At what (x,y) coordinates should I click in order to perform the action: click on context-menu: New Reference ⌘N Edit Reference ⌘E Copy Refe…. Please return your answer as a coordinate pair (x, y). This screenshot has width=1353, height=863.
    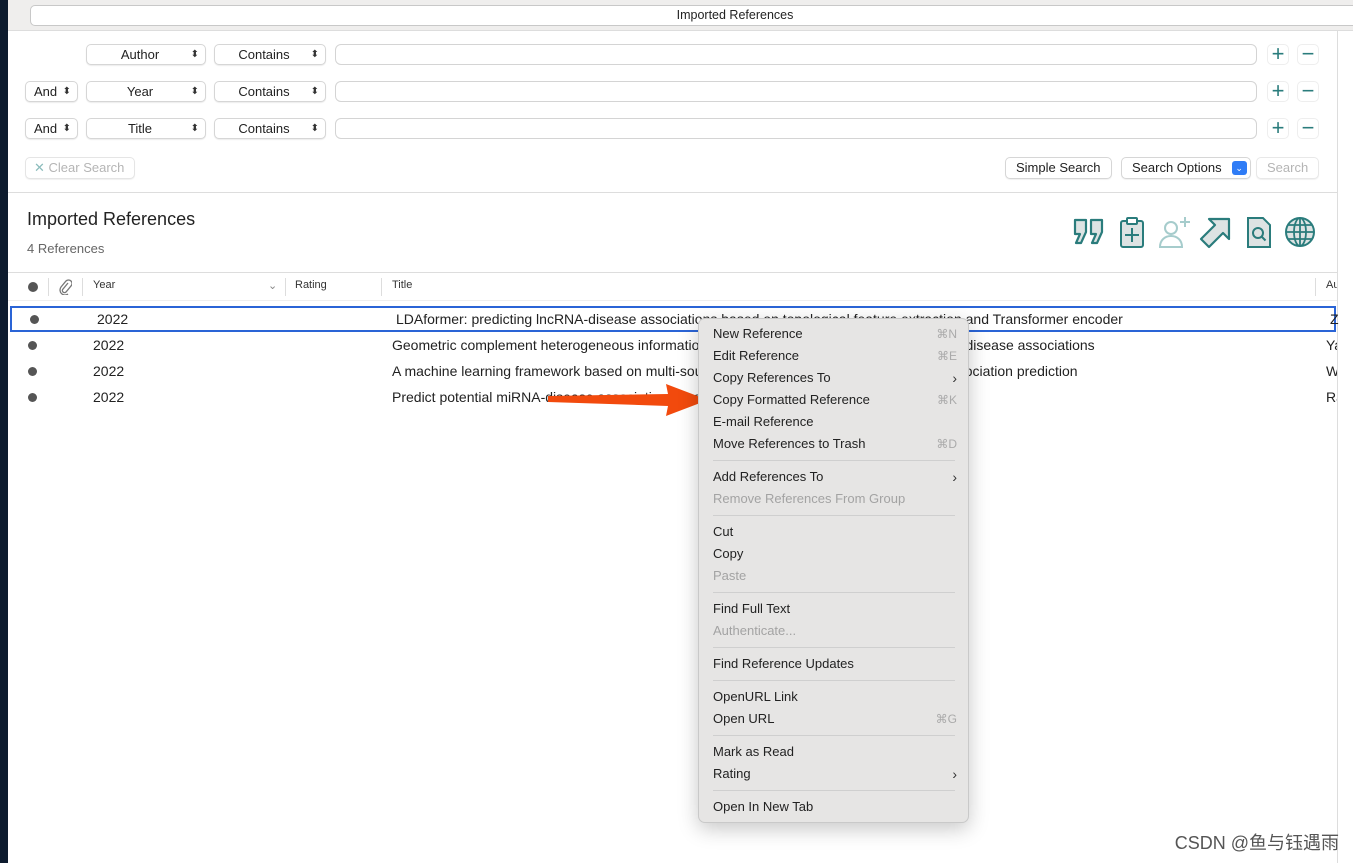
    Looking at the image, I should click on (833, 570).